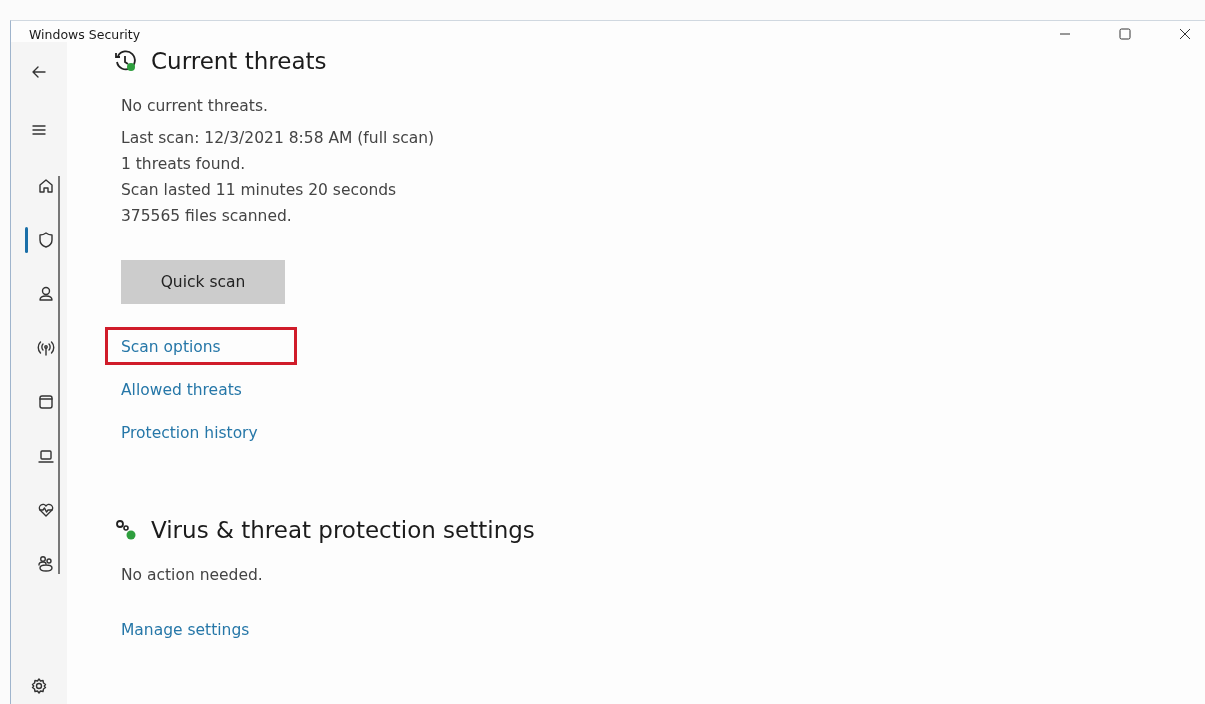  What do you see at coordinates (184, 164) in the screenshot?
I see `status-text: 1 threats found.` at bounding box center [184, 164].